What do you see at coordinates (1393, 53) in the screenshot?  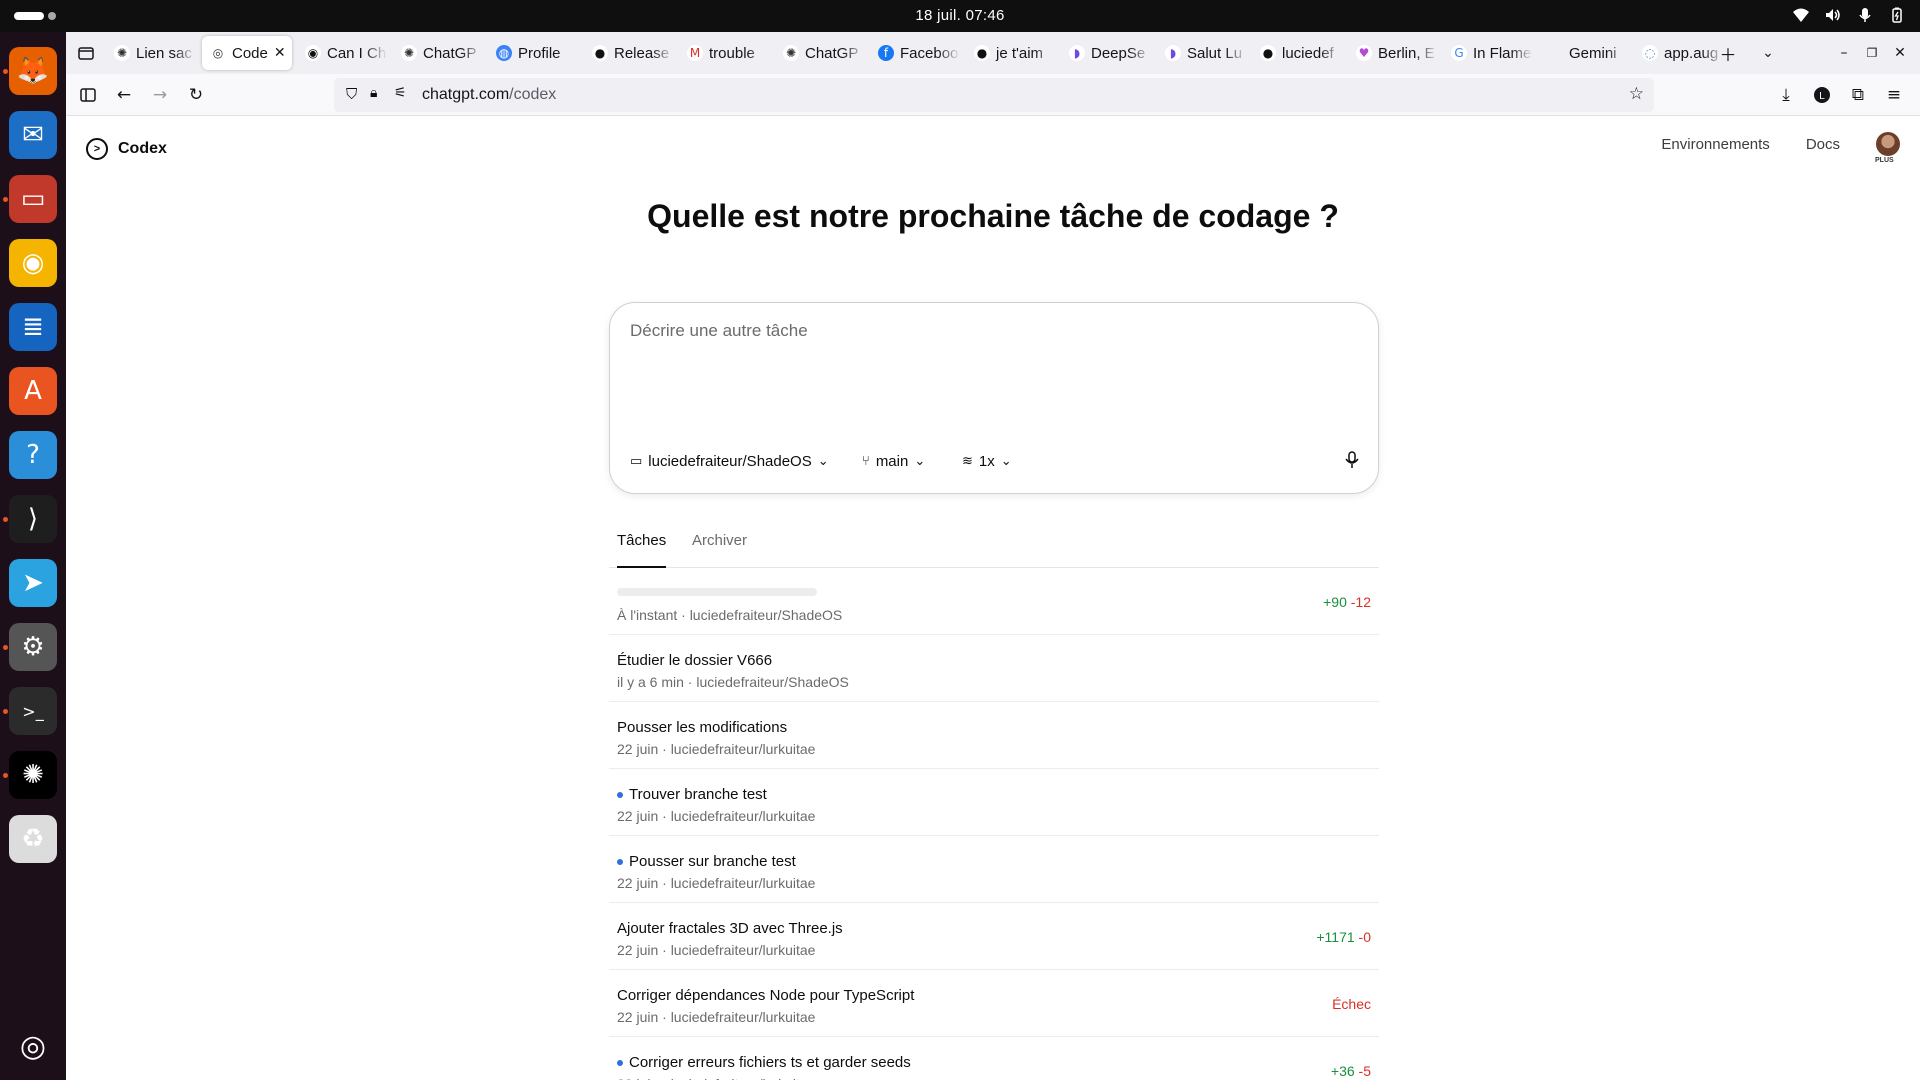 I see `browser-tab: ♥ Berlin, E` at bounding box center [1393, 53].